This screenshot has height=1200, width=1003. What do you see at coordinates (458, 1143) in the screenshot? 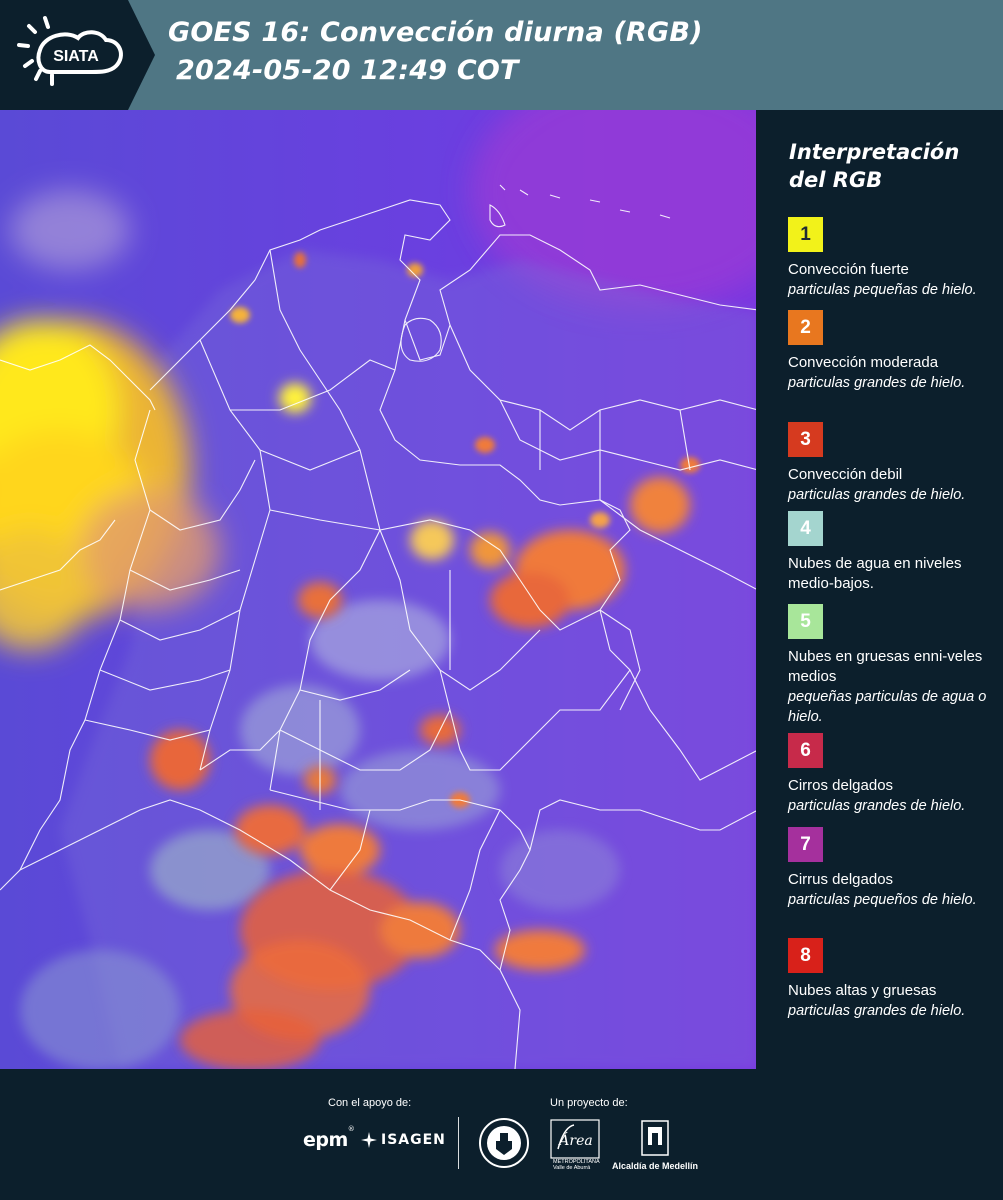
I see `footer-divider` at bounding box center [458, 1143].